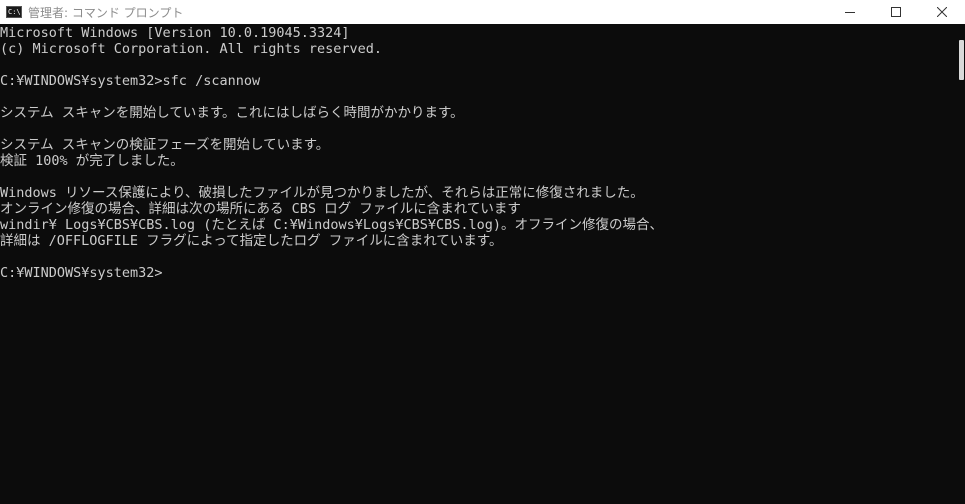 The height and width of the screenshot is (504, 965). What do you see at coordinates (92, 161) in the screenshot?
I see `console-line: 検証 100% が完了しました。` at bounding box center [92, 161].